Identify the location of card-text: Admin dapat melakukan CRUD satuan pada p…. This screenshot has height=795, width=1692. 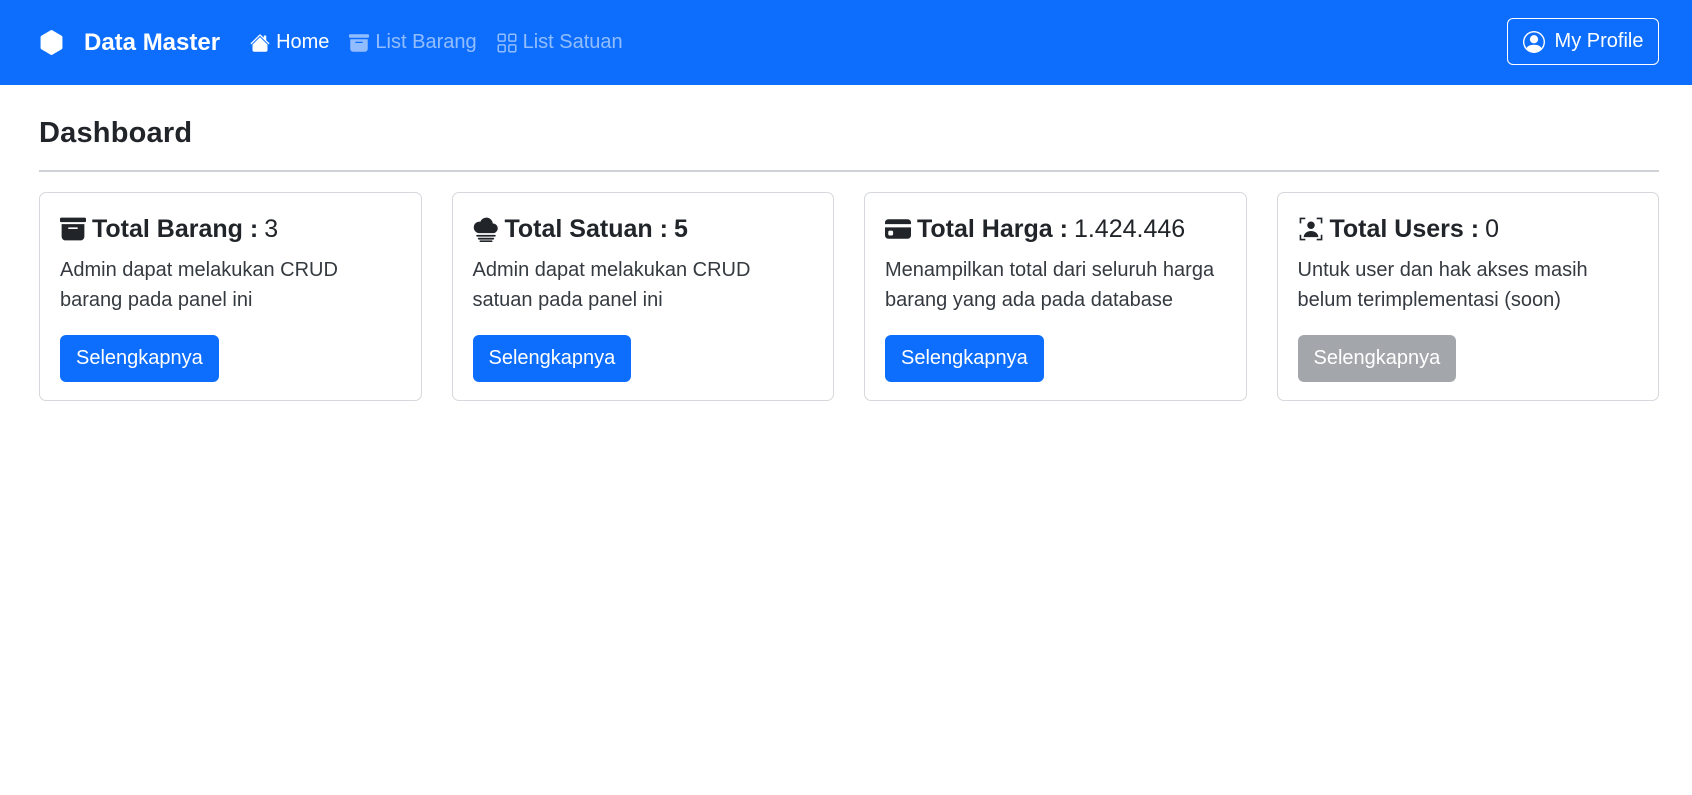
(611, 285).